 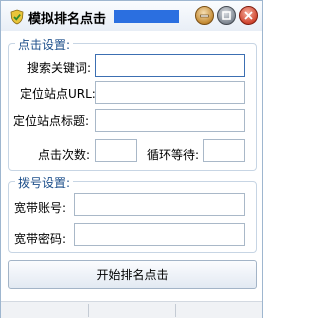 I want to click on broadband-account-field, so click(x=159, y=204).